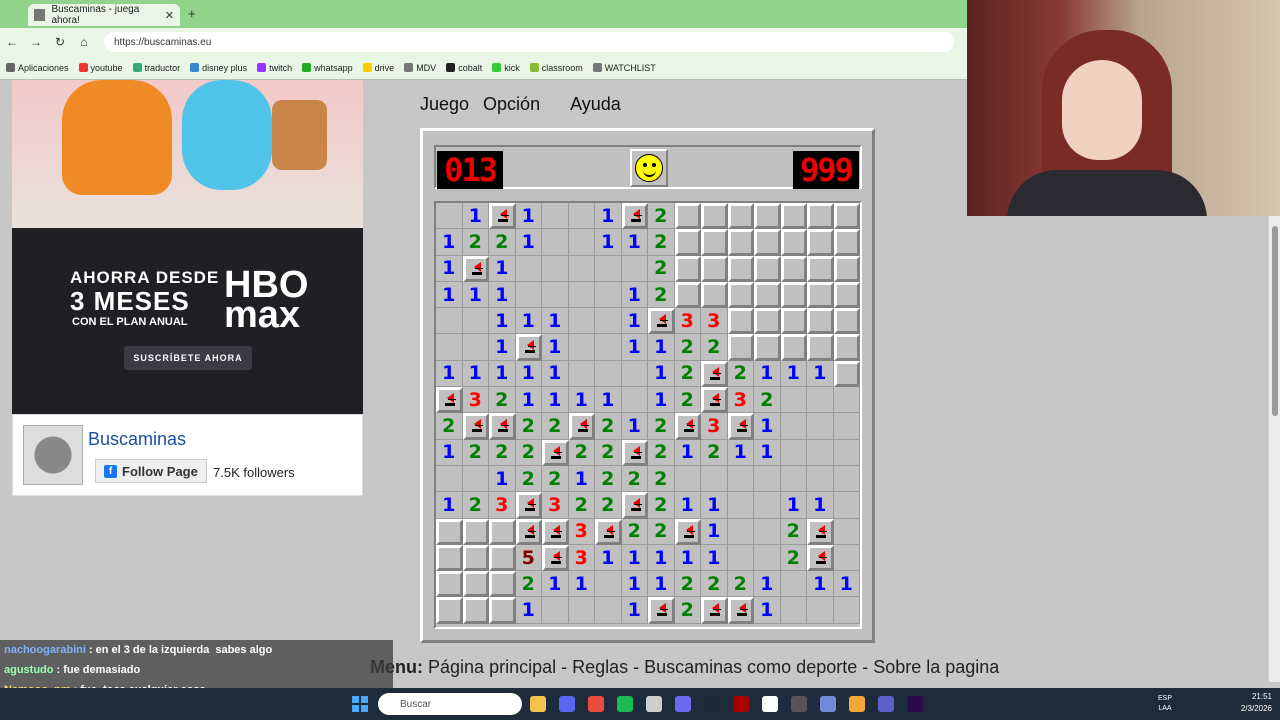 This screenshot has width=1280, height=720. What do you see at coordinates (886, 704) in the screenshot?
I see `teams-icon` at bounding box center [886, 704].